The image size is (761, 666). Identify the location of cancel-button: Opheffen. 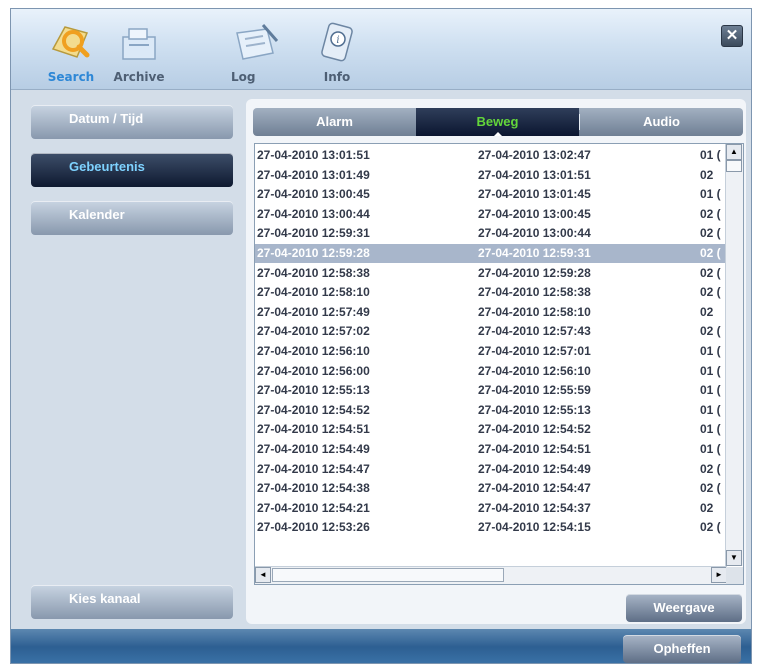
(682, 649).